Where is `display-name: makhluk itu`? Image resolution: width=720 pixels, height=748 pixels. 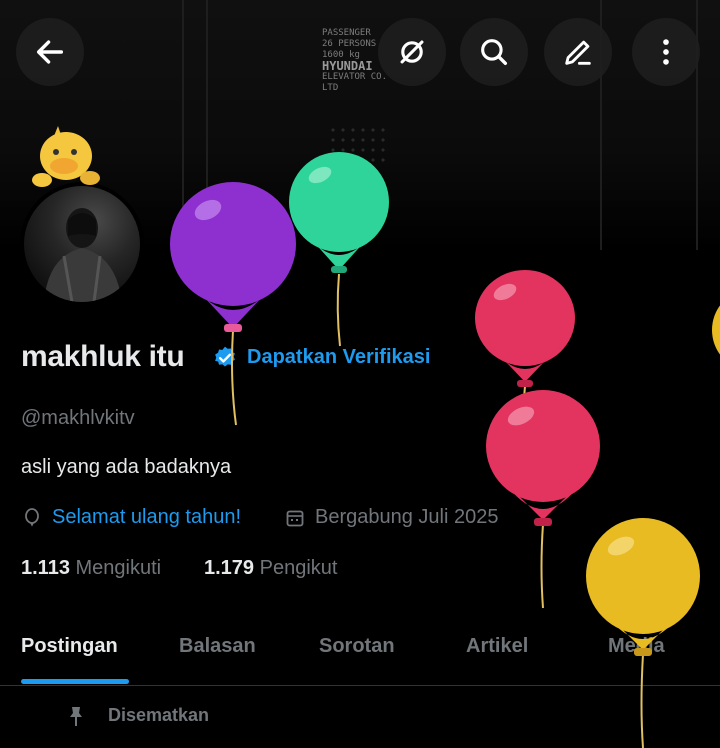
display-name: makhluk itu is located at coordinates (103, 356).